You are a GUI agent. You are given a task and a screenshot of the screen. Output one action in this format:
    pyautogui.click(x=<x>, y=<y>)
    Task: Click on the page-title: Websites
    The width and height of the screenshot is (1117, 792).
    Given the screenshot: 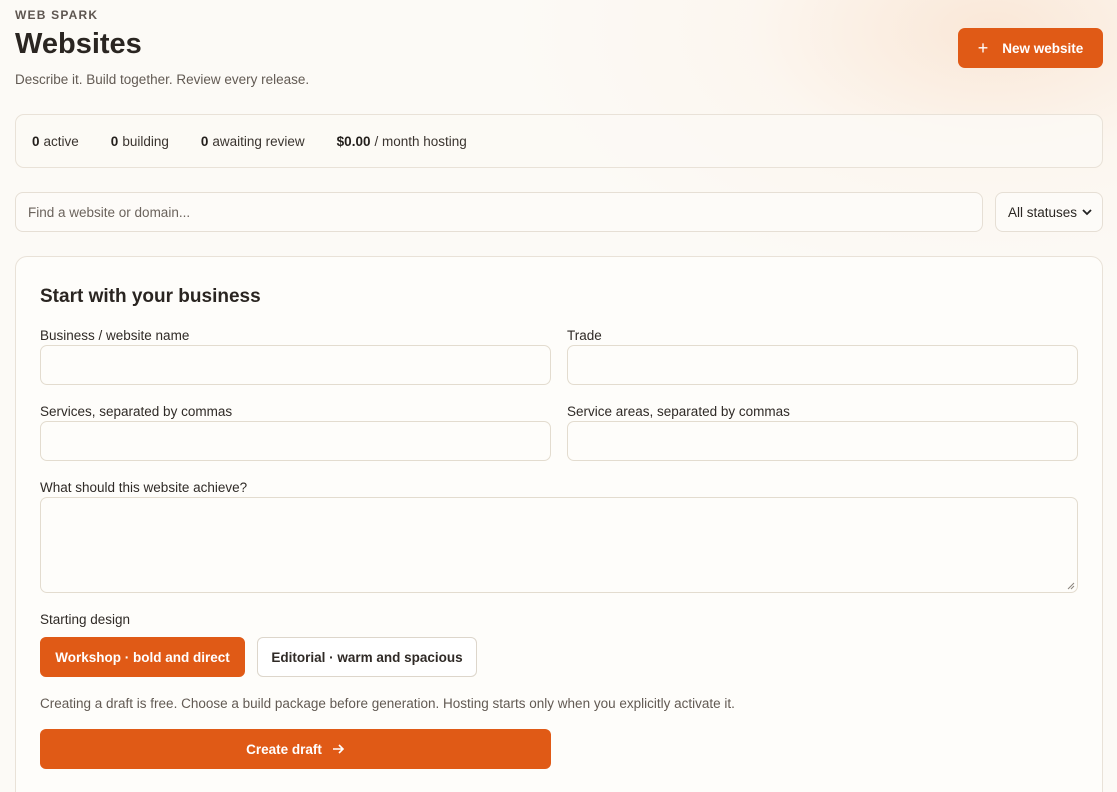 What is the action you would take?
    pyautogui.click(x=78, y=44)
    